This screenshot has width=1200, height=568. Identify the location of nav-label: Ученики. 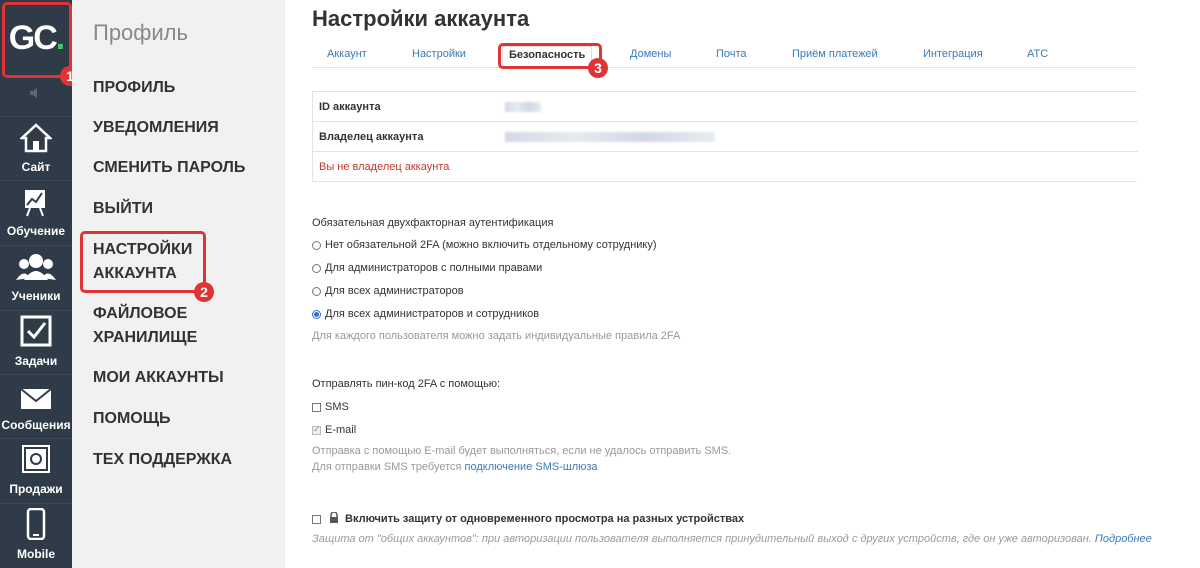
(36, 296).